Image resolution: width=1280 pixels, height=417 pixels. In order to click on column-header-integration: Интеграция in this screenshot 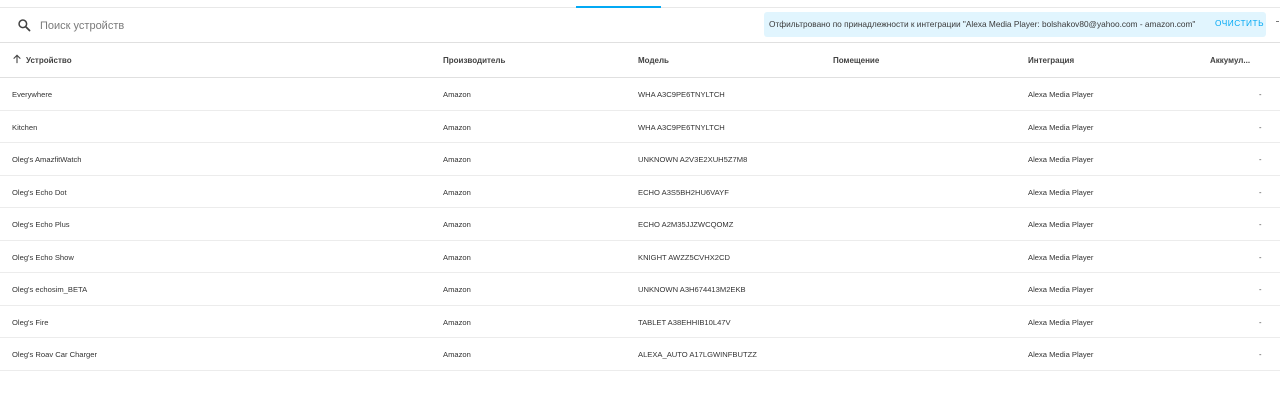, I will do `click(1051, 60)`.